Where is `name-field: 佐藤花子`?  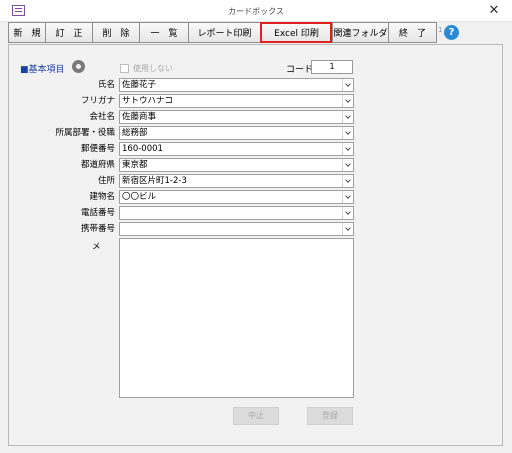 name-field: 佐藤花子 is located at coordinates (236, 85).